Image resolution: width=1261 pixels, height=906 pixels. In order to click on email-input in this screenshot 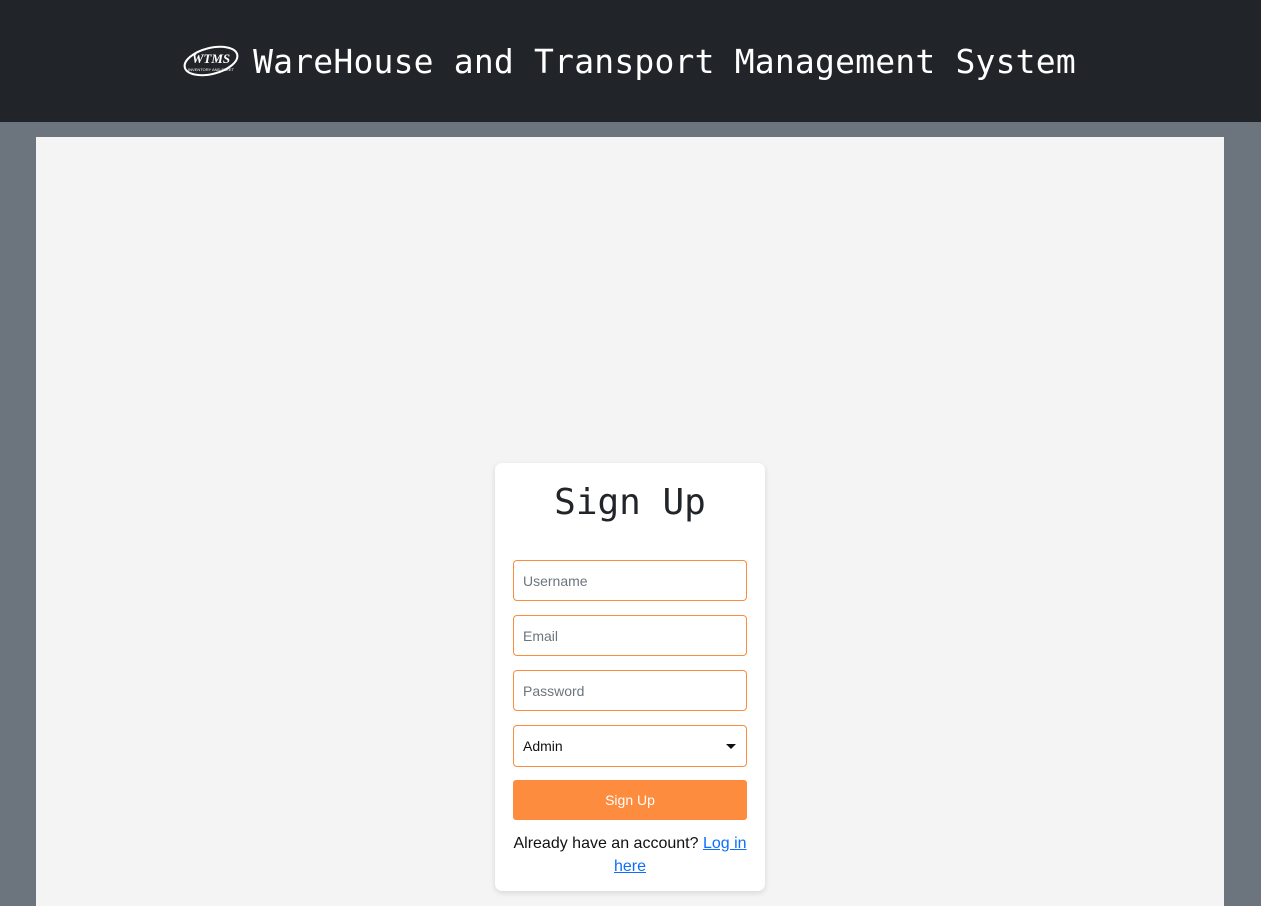, I will do `click(630, 635)`.